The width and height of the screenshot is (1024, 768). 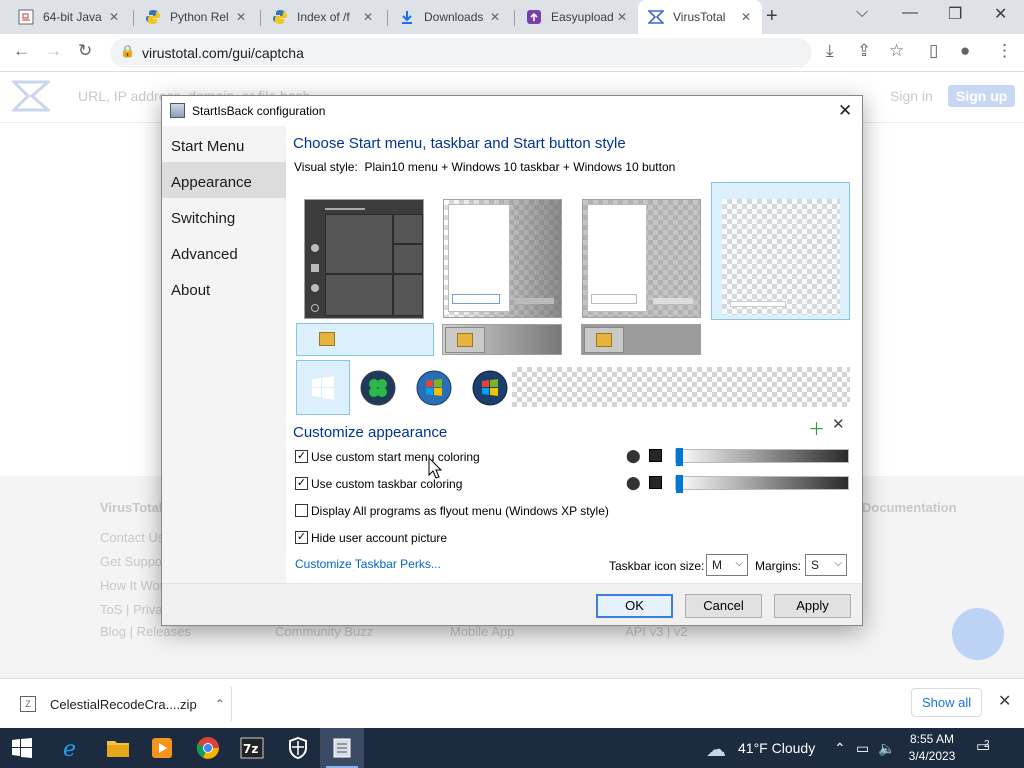 I want to click on taskbar-edge-legacy: e, so click(x=72, y=748).